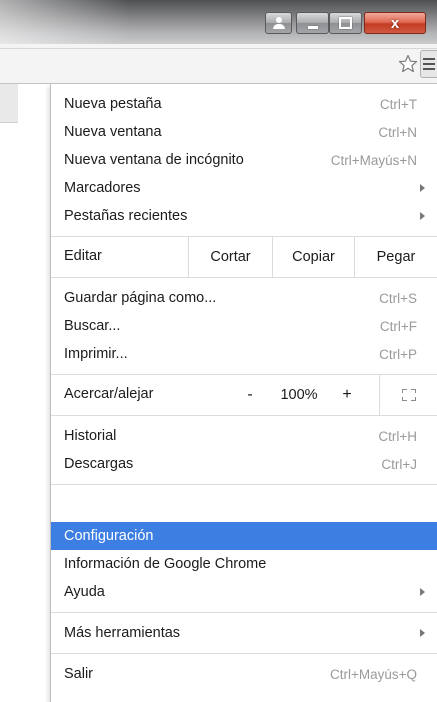  Describe the element at coordinates (244, 674) in the screenshot. I see `menu-item-exit: Salir Ctrl+Mayús+Q` at that location.